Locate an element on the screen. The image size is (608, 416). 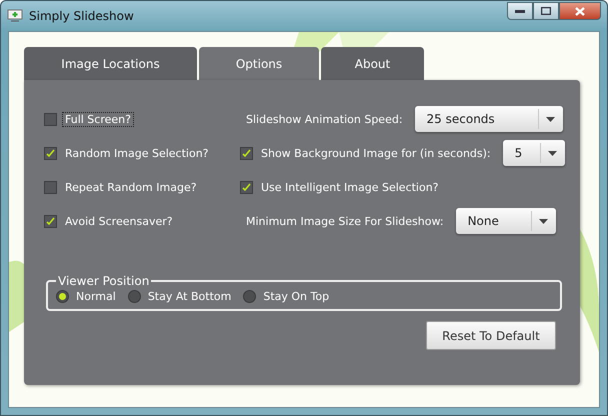
dropdown: None is located at coordinates (506, 221).